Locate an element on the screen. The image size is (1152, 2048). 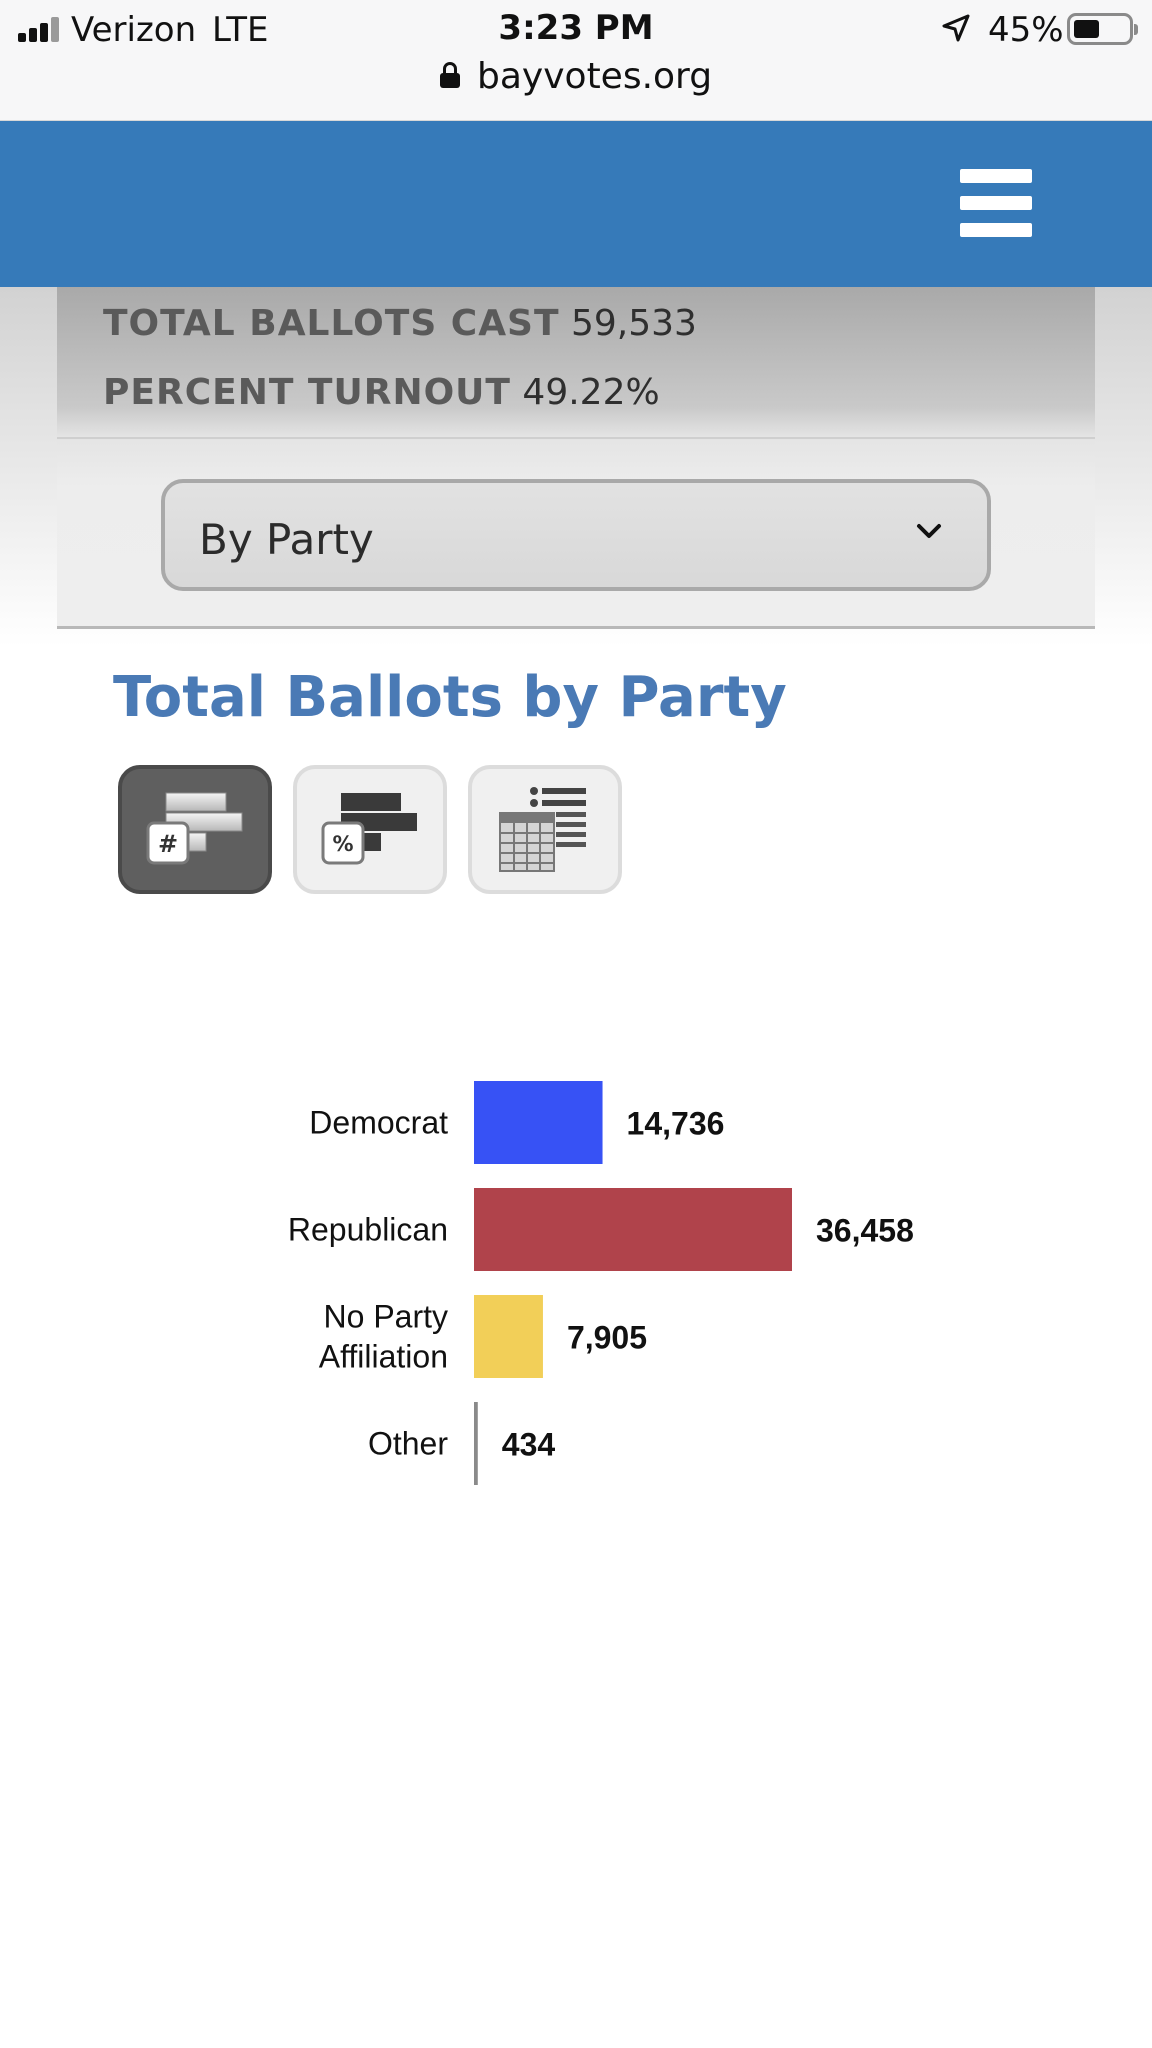
total-ballots-value: 59,533 is located at coordinates (634, 323).